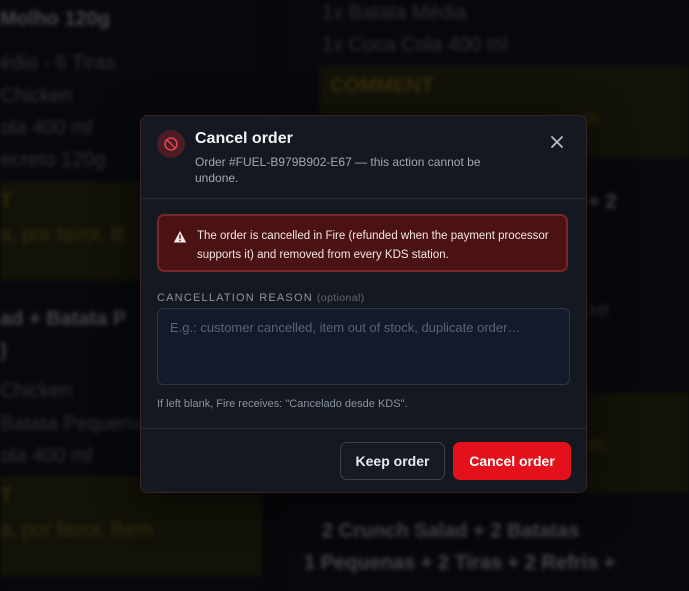 This screenshot has height=591, width=689. What do you see at coordinates (363, 346) in the screenshot?
I see `cancellation-reason-input` at bounding box center [363, 346].